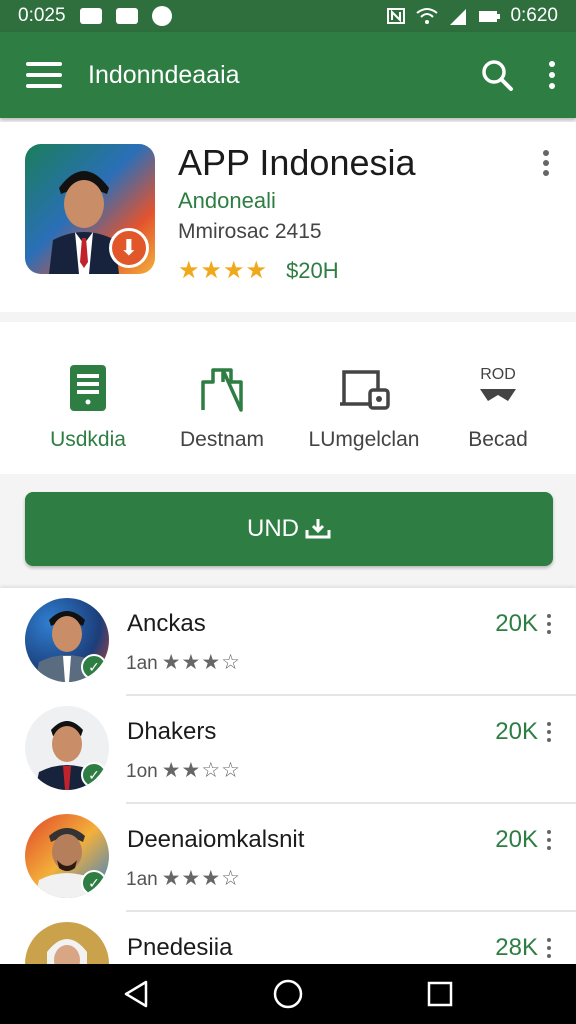 The image size is (576, 1024). I want to click on actions-row: Usdkdia Destnam LUmgelclan ROD Becad, so click(288, 398).